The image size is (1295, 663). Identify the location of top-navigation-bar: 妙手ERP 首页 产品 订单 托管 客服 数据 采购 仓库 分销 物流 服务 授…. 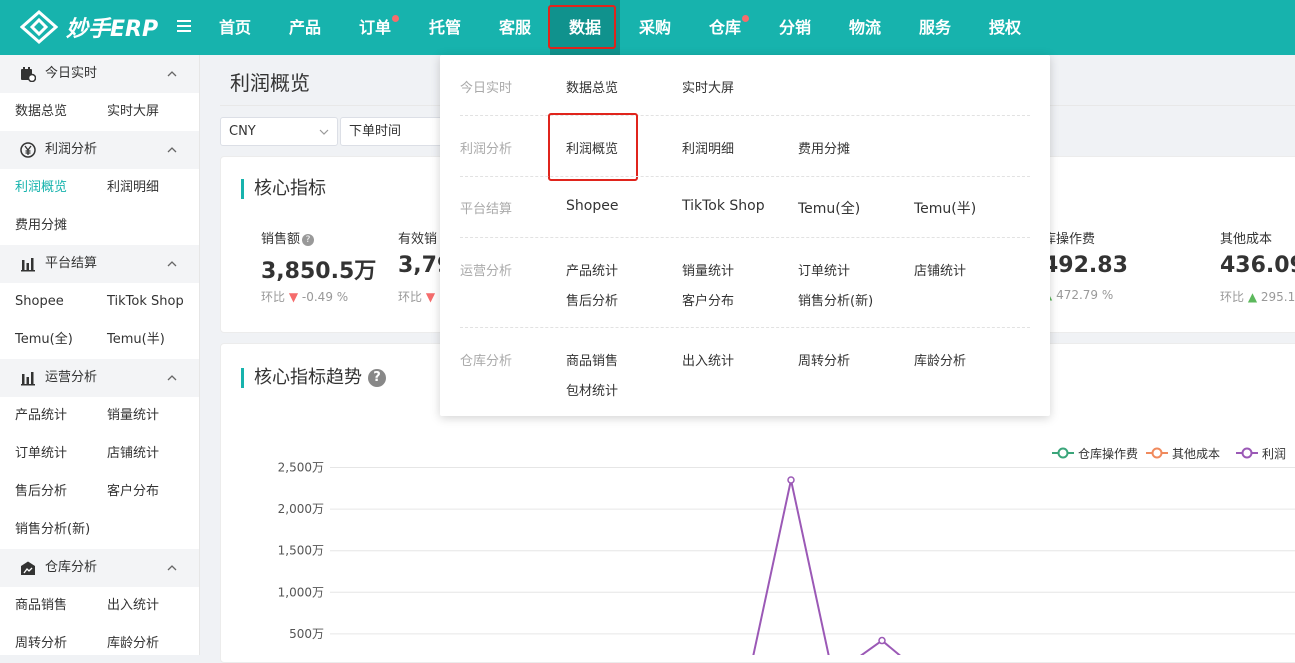
(647, 27).